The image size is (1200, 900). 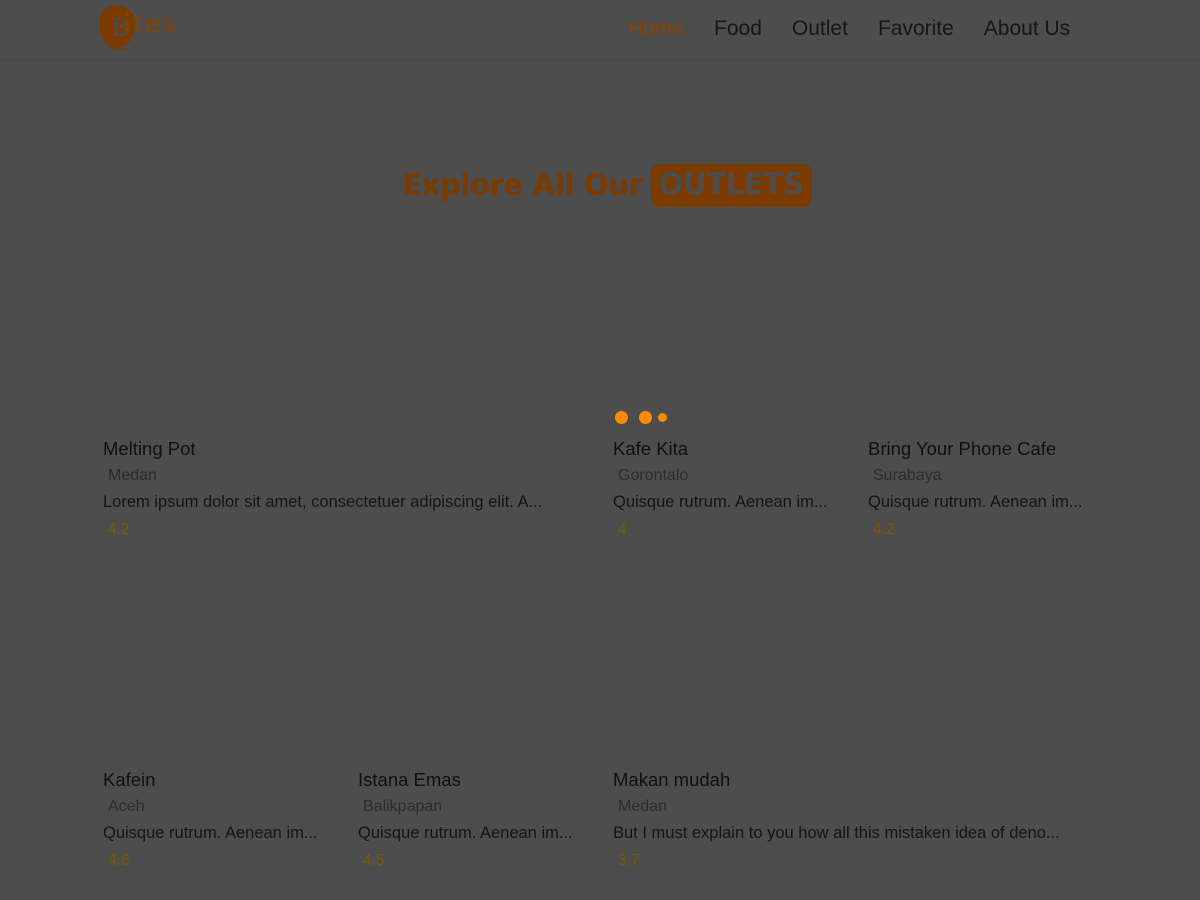 What do you see at coordinates (374, 860) in the screenshot?
I see `outlet-rating: 4.5` at bounding box center [374, 860].